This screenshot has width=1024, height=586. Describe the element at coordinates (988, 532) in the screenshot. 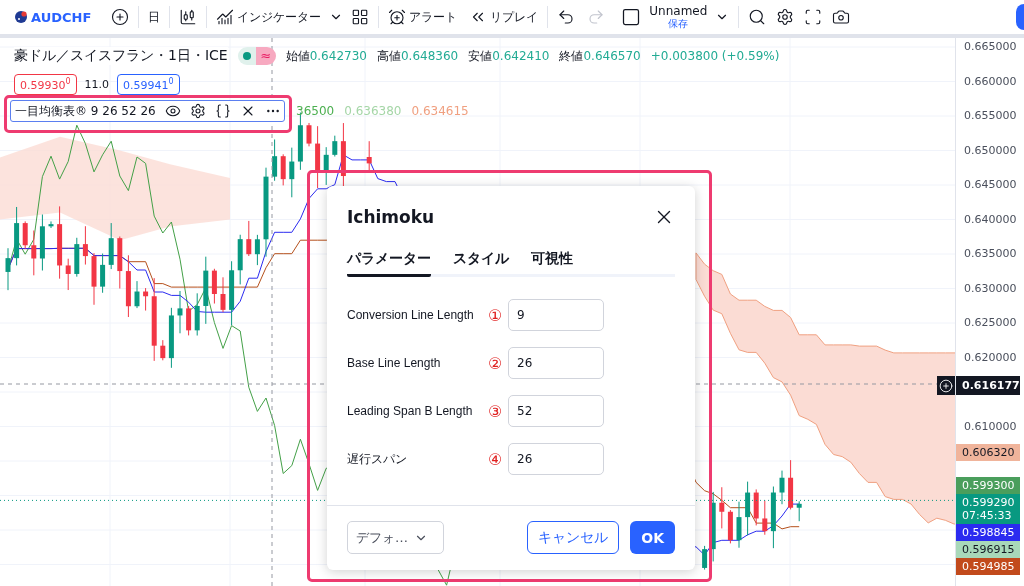

I see `price-badge: 0.598845` at that location.